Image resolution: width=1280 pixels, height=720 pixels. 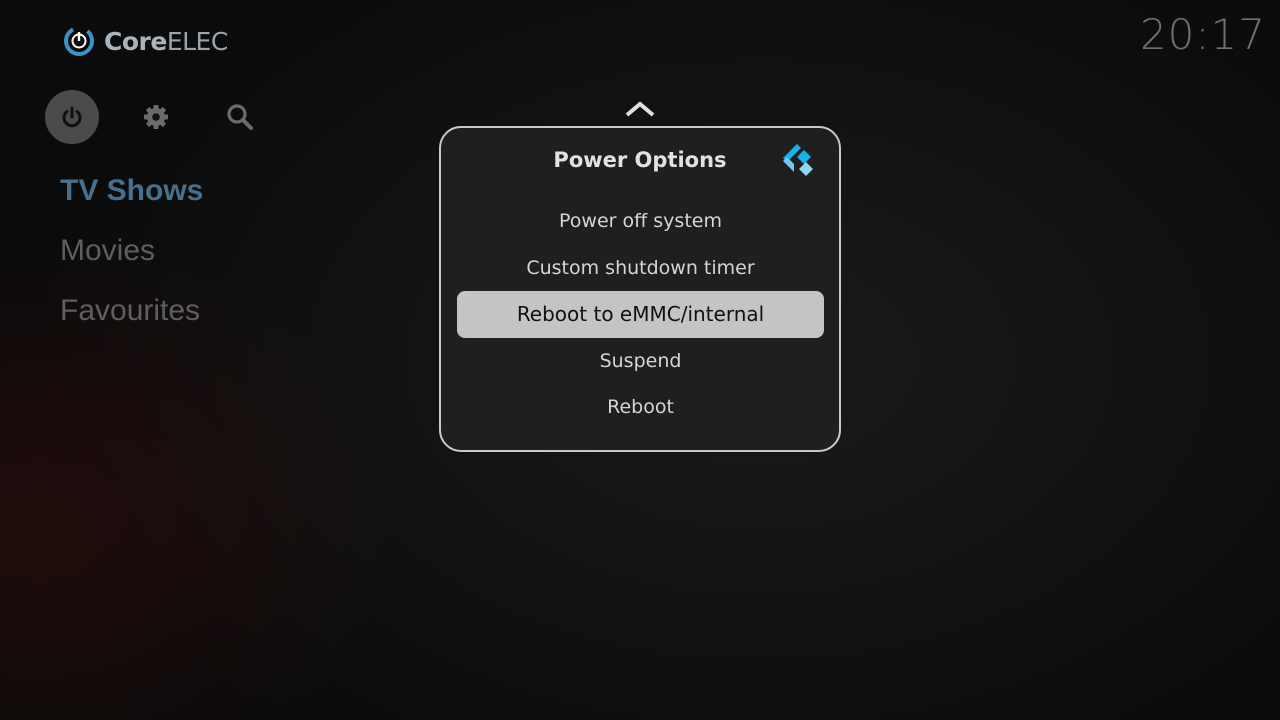 What do you see at coordinates (135, 41) in the screenshot?
I see `brand-name-bold: Core` at bounding box center [135, 41].